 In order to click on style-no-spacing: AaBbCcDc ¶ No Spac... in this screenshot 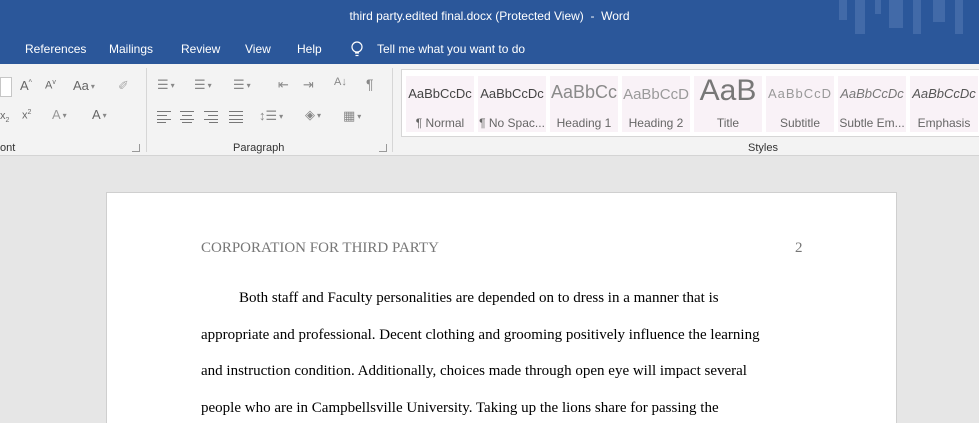, I will do `click(512, 104)`.